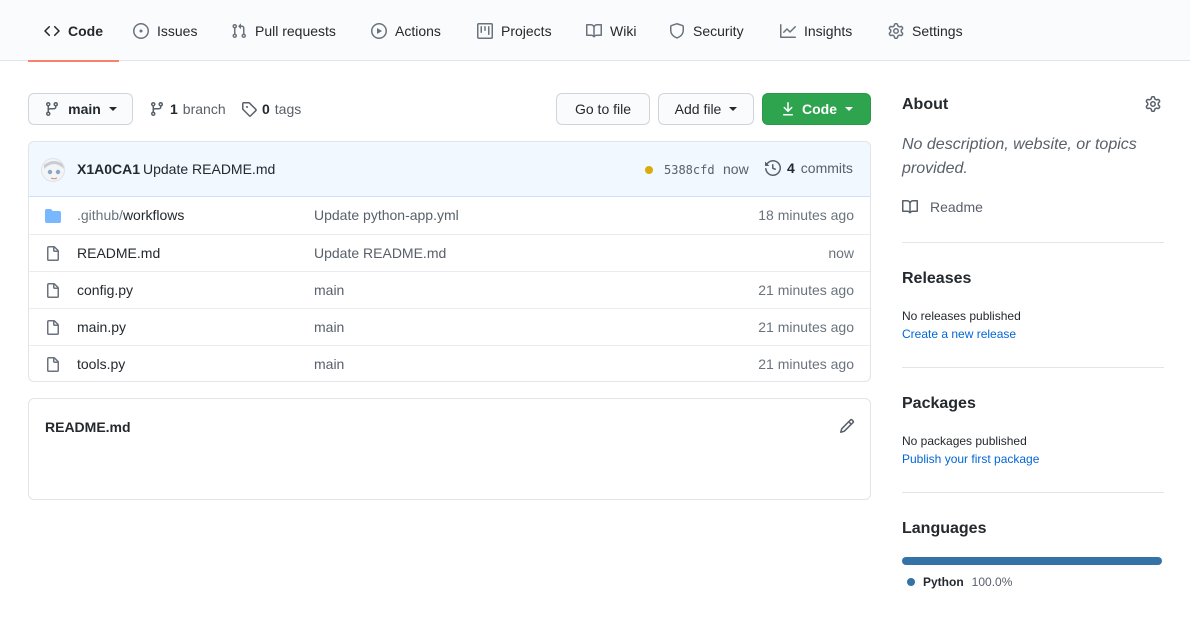 The height and width of the screenshot is (622, 1190). I want to click on tab-label: Wiki, so click(623, 30).